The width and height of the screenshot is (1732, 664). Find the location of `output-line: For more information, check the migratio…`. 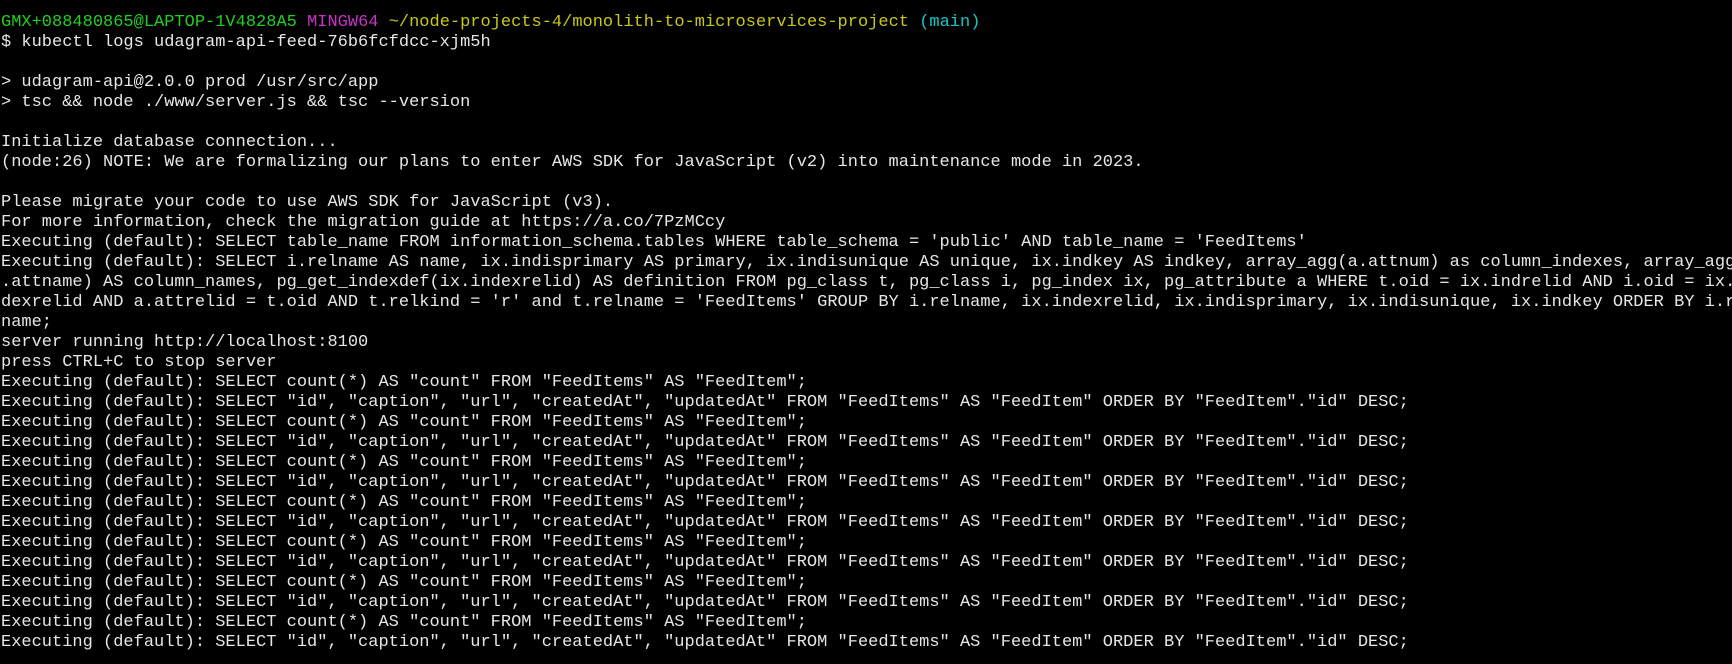

output-line: For more information, check the migratio… is located at coordinates (363, 222).